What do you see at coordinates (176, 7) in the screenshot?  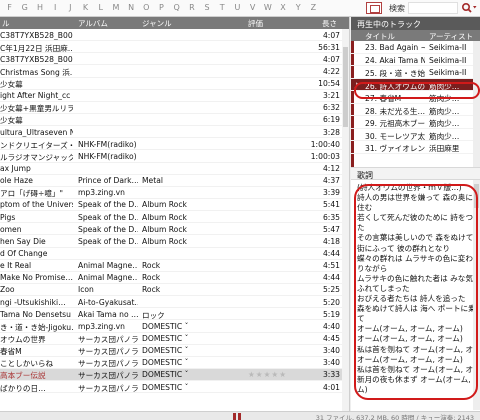 I see `alpha-filter-q: Q` at bounding box center [176, 7].